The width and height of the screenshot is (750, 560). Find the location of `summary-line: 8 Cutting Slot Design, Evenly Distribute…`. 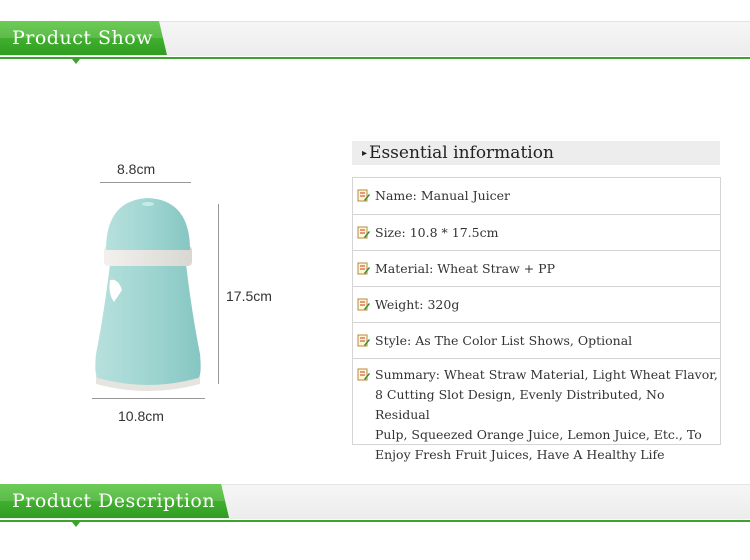

summary-line: 8 Cutting Slot Design, Evenly Distribute… is located at coordinates (520, 404).